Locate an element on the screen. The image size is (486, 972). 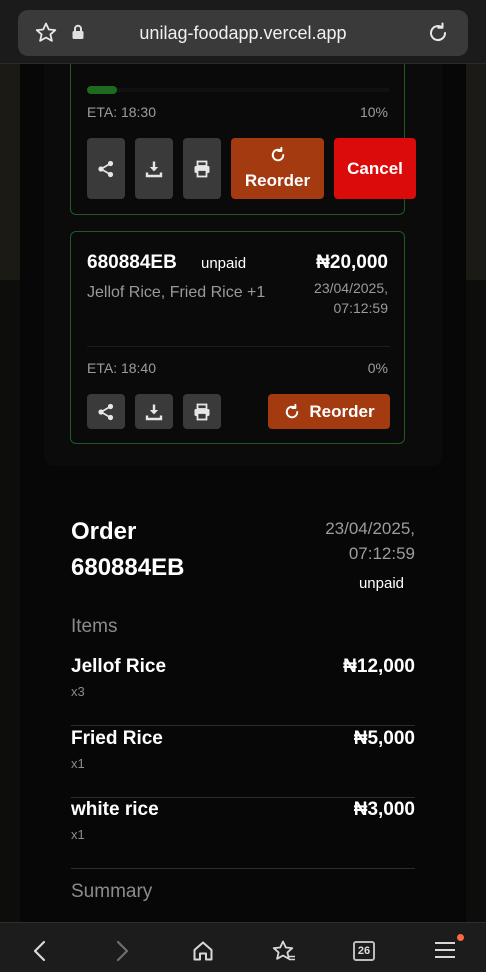
reload-icon is located at coordinates (438, 35).